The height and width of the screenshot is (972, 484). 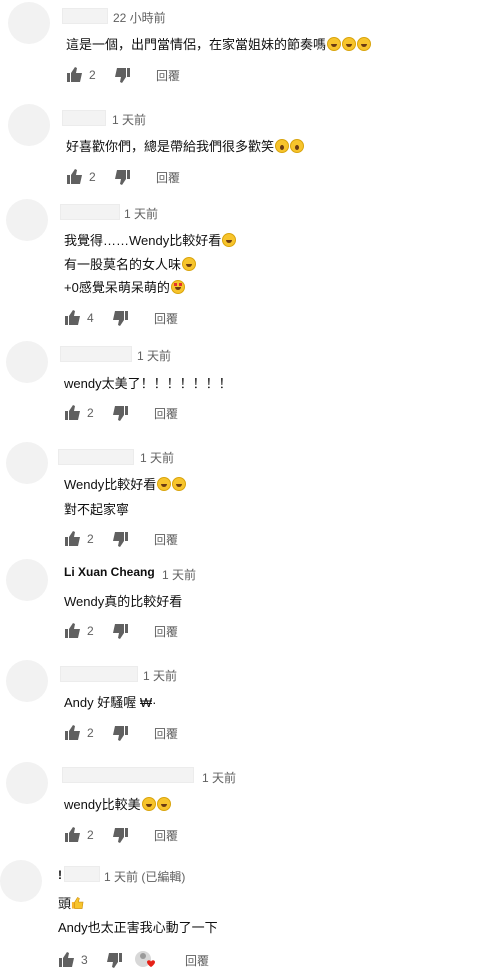 What do you see at coordinates (123, 600) in the screenshot?
I see `comment-text-line: Wendy真的比較好看` at bounding box center [123, 600].